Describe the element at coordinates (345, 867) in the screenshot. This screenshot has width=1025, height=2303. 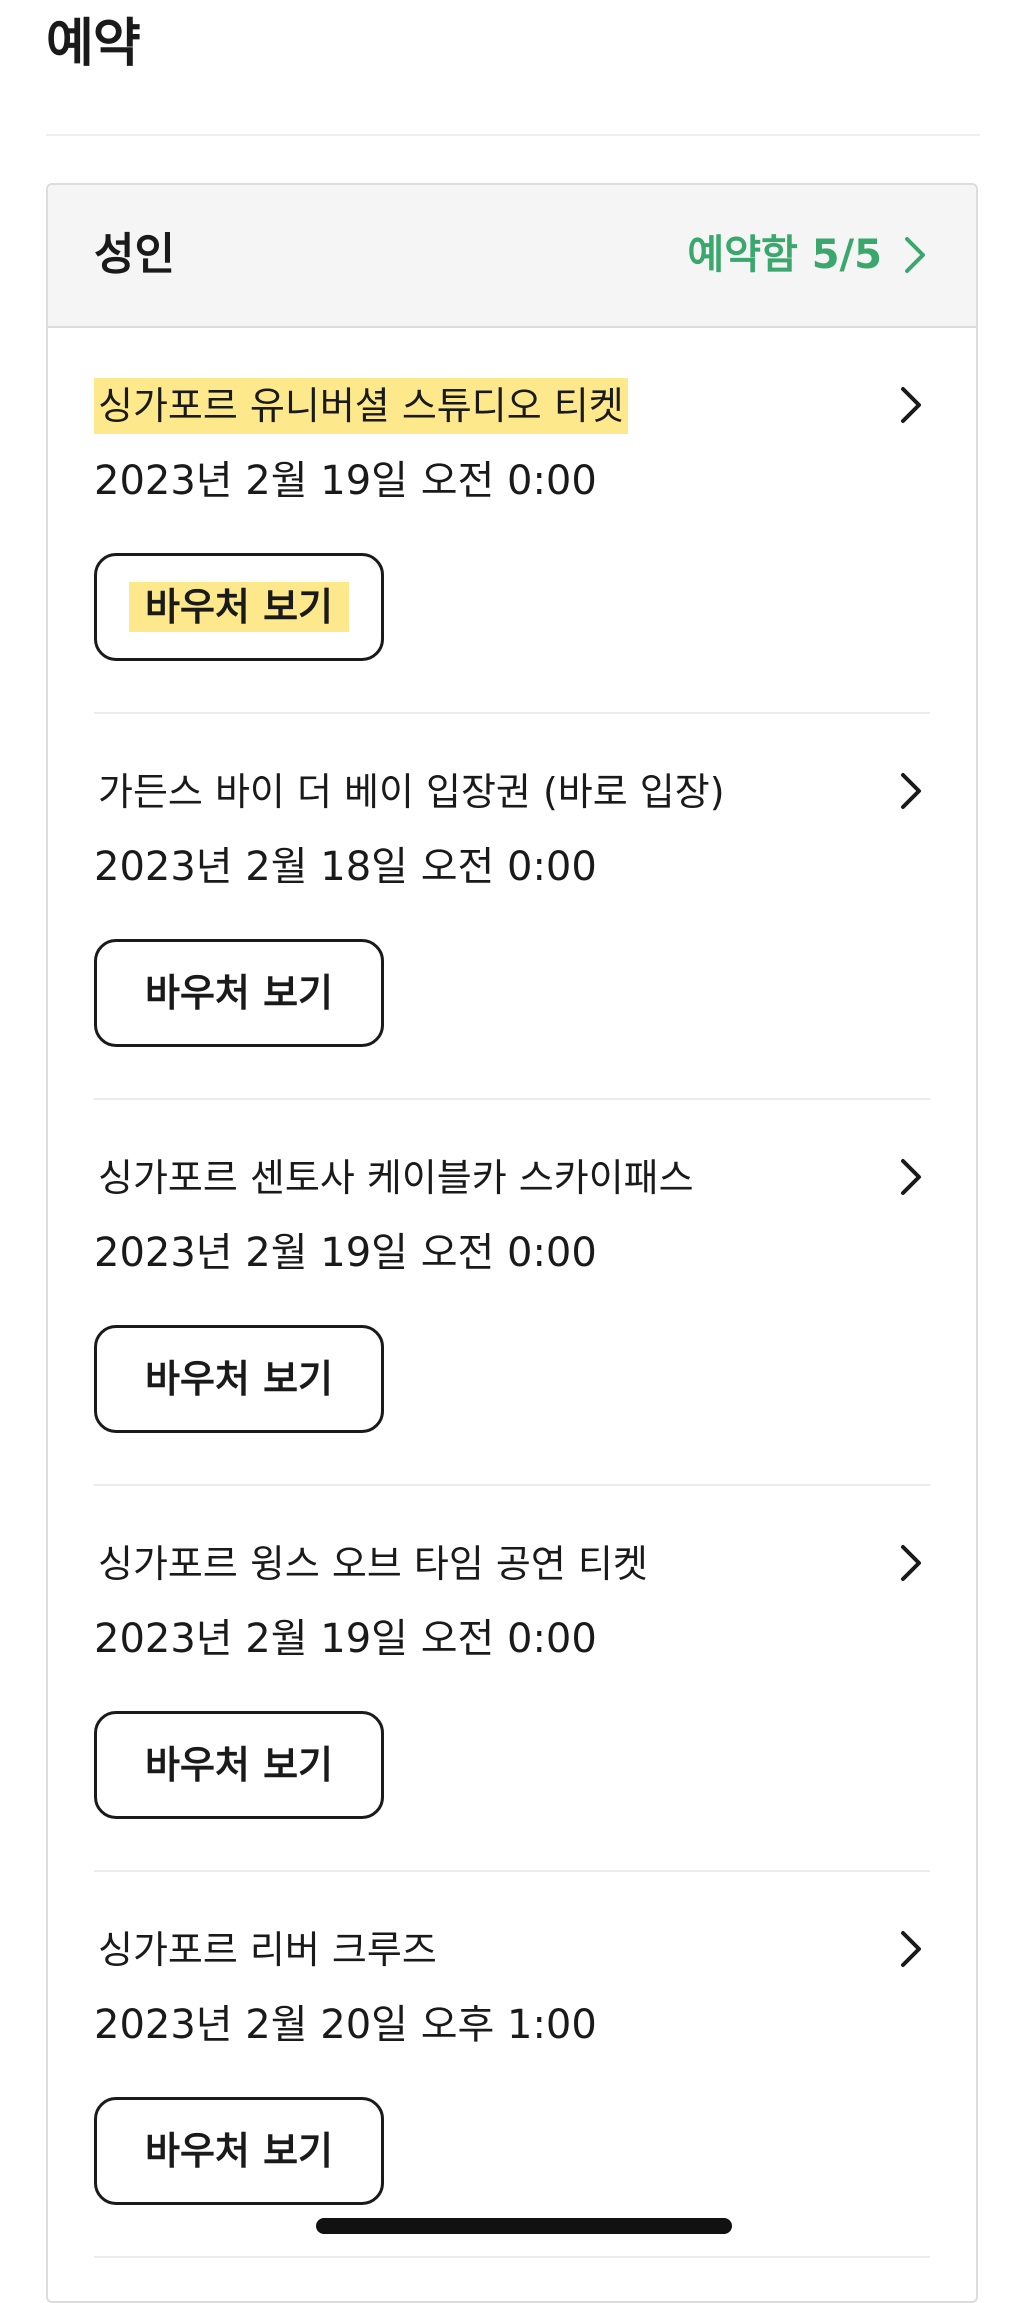
I see `booking-item-date: 2023년 2월 18일 오전 0:00` at that location.